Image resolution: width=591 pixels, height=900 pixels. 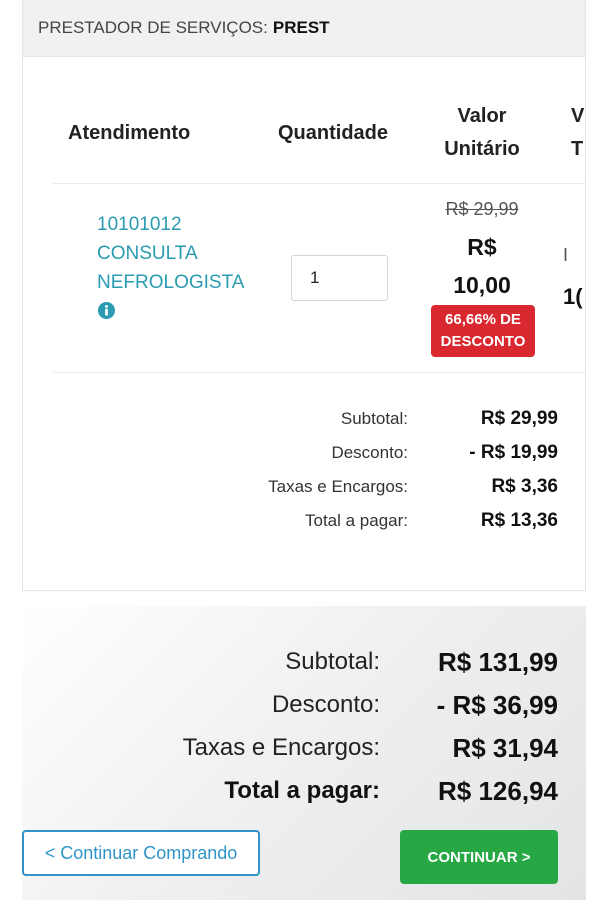 What do you see at coordinates (498, 661) in the screenshot?
I see `order-total-value: R$ 131,99` at bounding box center [498, 661].